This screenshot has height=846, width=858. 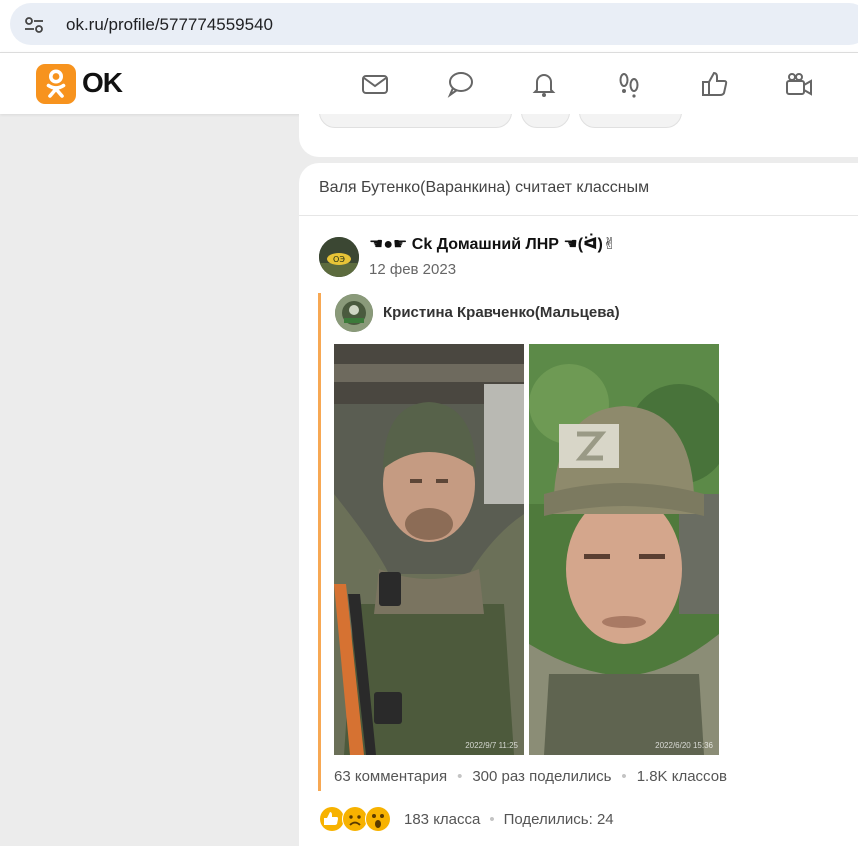 What do you see at coordinates (339, 259) in the screenshot?
I see `svg-text: ОЭ` at bounding box center [339, 259].